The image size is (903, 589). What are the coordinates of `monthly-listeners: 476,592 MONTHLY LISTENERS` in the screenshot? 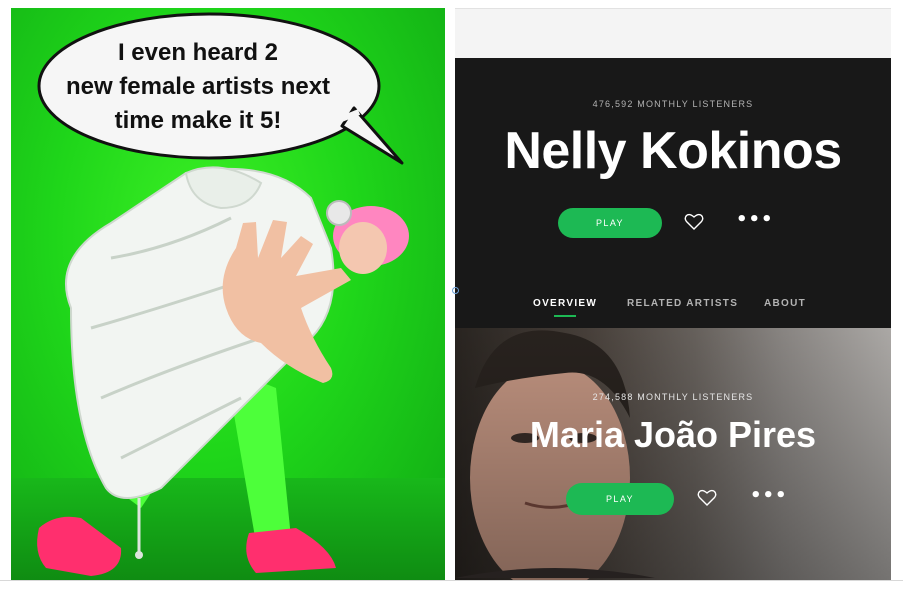 It's located at (673, 104).